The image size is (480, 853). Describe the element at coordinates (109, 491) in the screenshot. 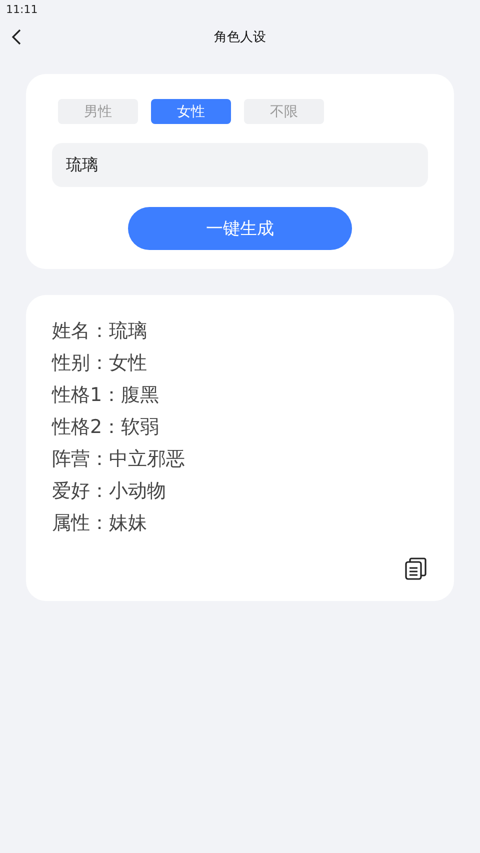

I see `result-line: 爱好：小动物` at that location.